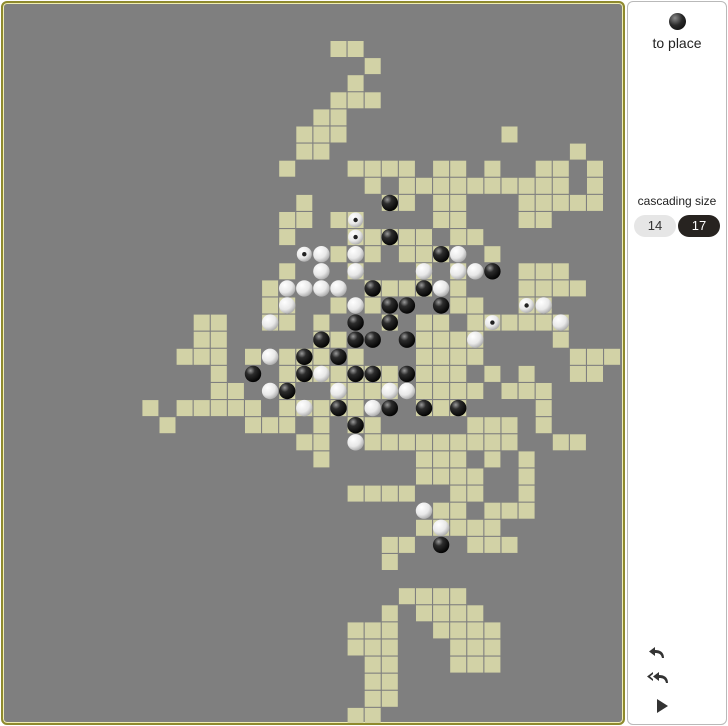  What do you see at coordinates (659, 652) in the screenshot?
I see `undo-button` at bounding box center [659, 652].